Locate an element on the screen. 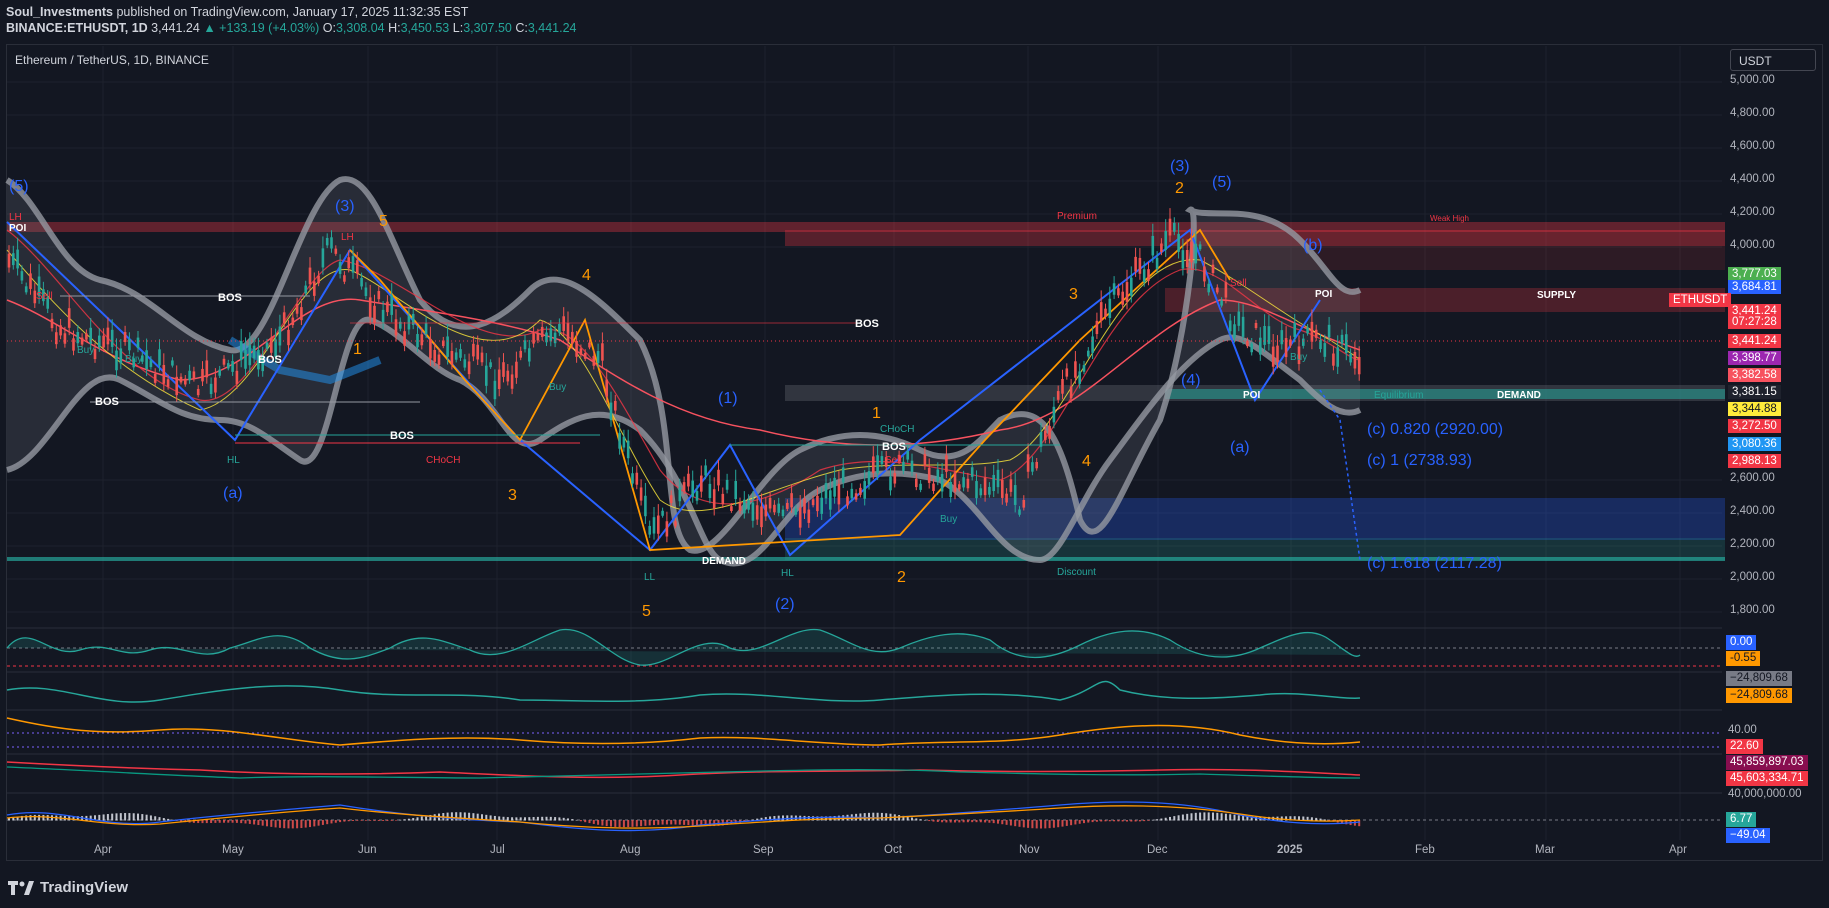 Image resolution: width=1829 pixels, height=908 pixels. currency-button: USDT is located at coordinates (1773, 60).